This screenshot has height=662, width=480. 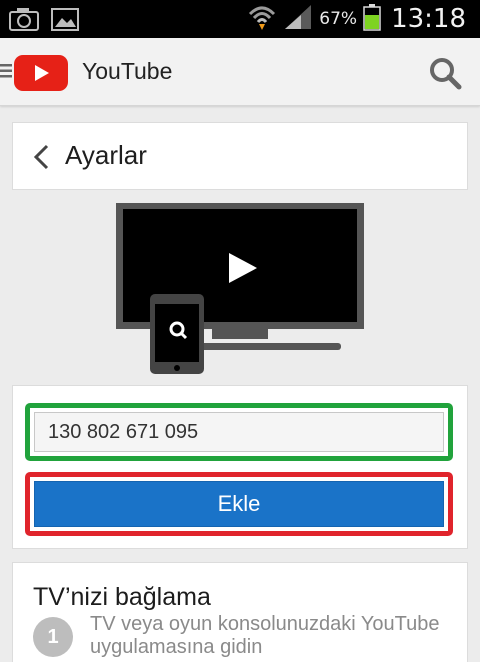 I want to click on add-button: Ekle, so click(x=239, y=504).